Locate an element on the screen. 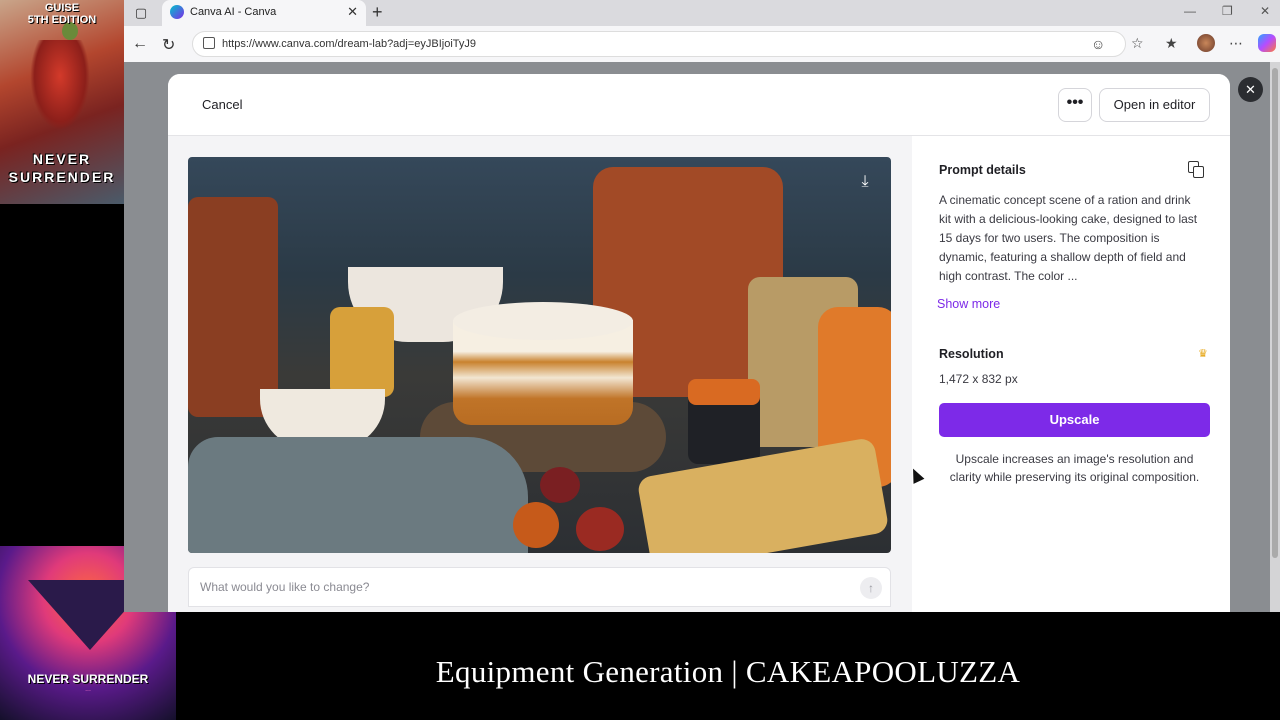 The image size is (1280, 720). image-cake-top is located at coordinates (543, 321).